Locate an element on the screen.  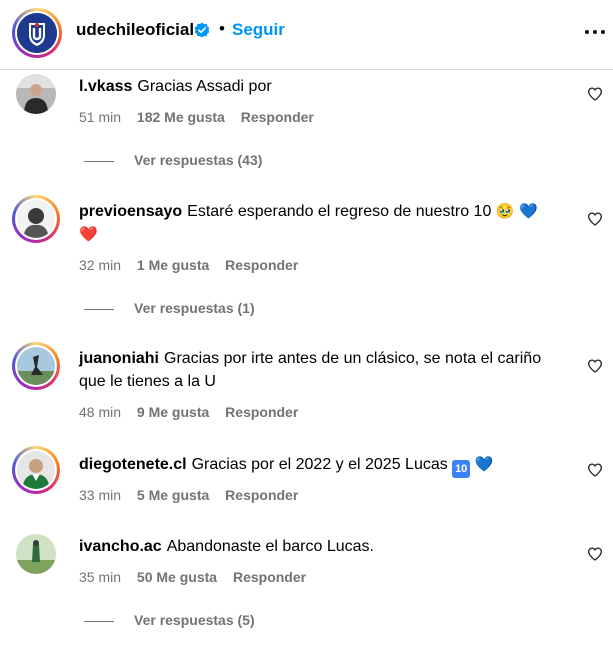
post-header: udechileoficial • Seguir is located at coordinates (306, 35).